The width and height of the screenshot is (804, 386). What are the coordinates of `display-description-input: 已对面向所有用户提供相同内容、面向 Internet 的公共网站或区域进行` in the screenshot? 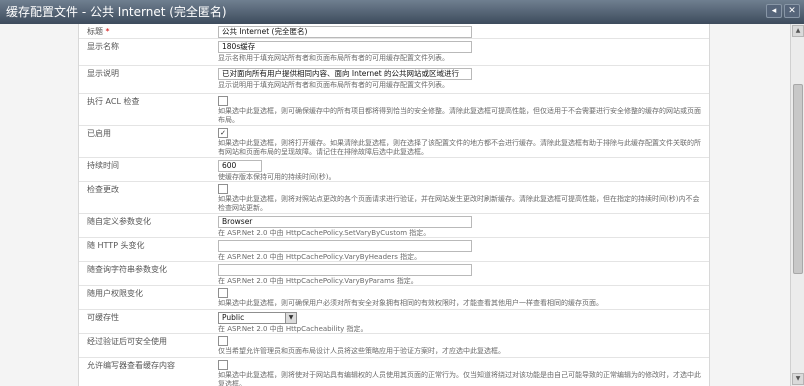 It's located at (345, 74).